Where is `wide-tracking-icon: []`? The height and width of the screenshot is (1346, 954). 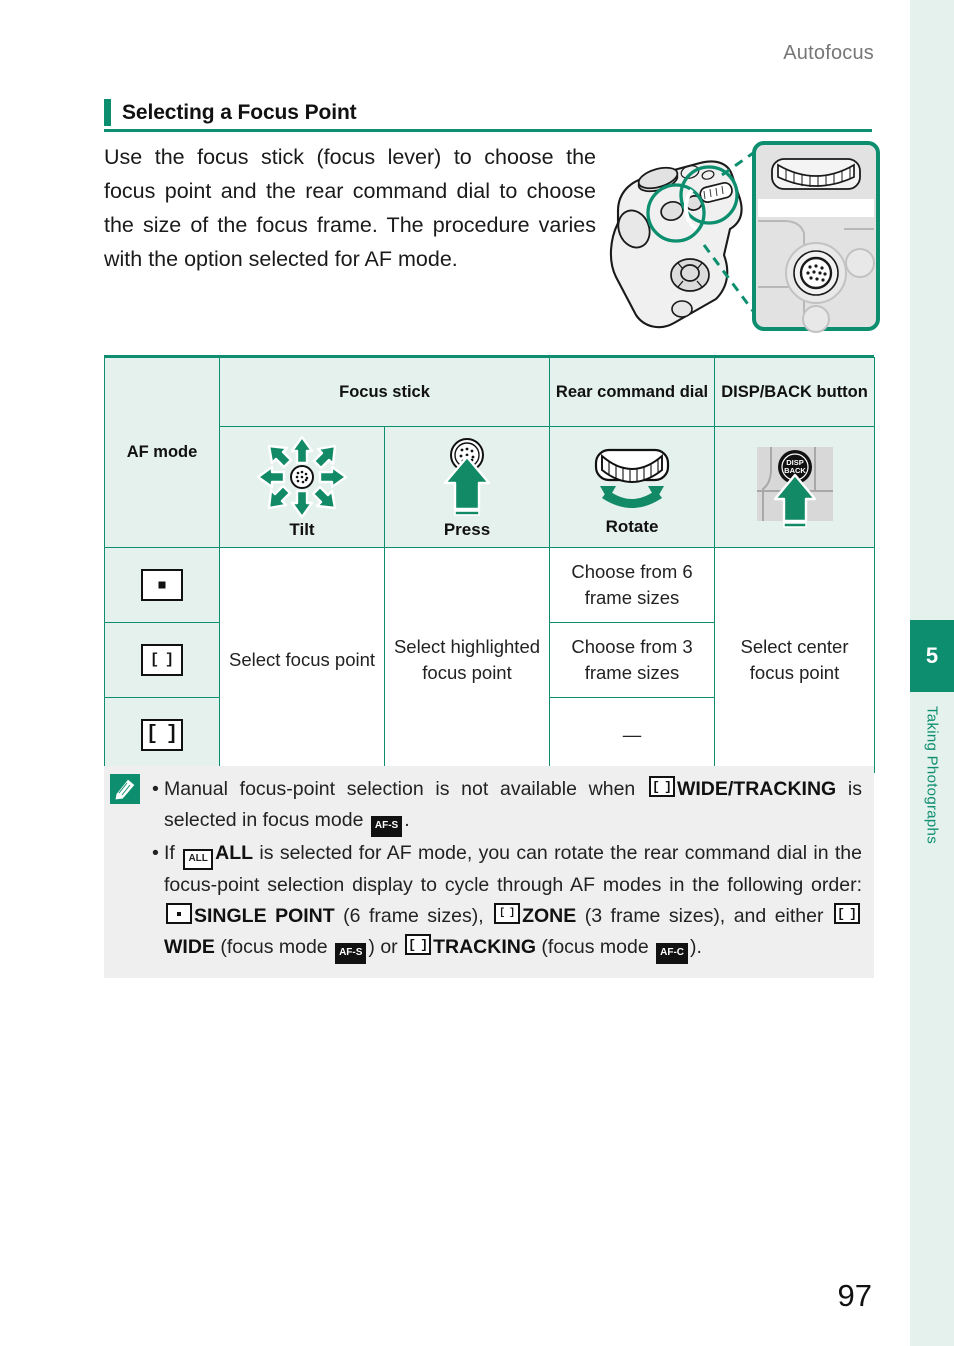 wide-tracking-icon: [] is located at coordinates (162, 735).